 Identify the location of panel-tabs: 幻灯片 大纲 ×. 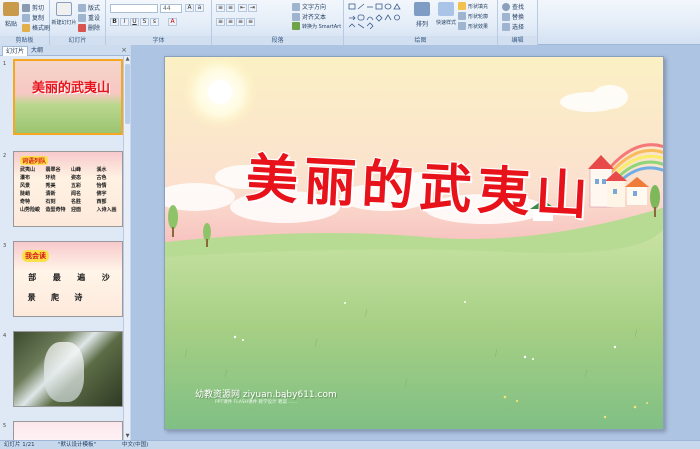
(65, 50).